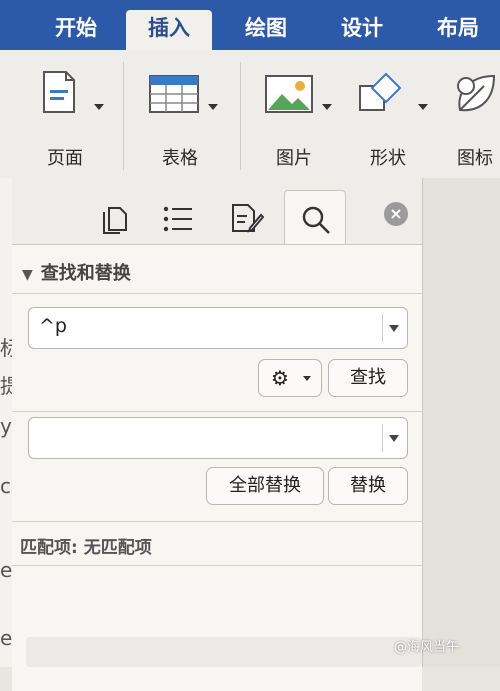 This screenshot has height=691, width=500. What do you see at coordinates (218, 328) in the screenshot?
I see `find-input: ^p` at bounding box center [218, 328].